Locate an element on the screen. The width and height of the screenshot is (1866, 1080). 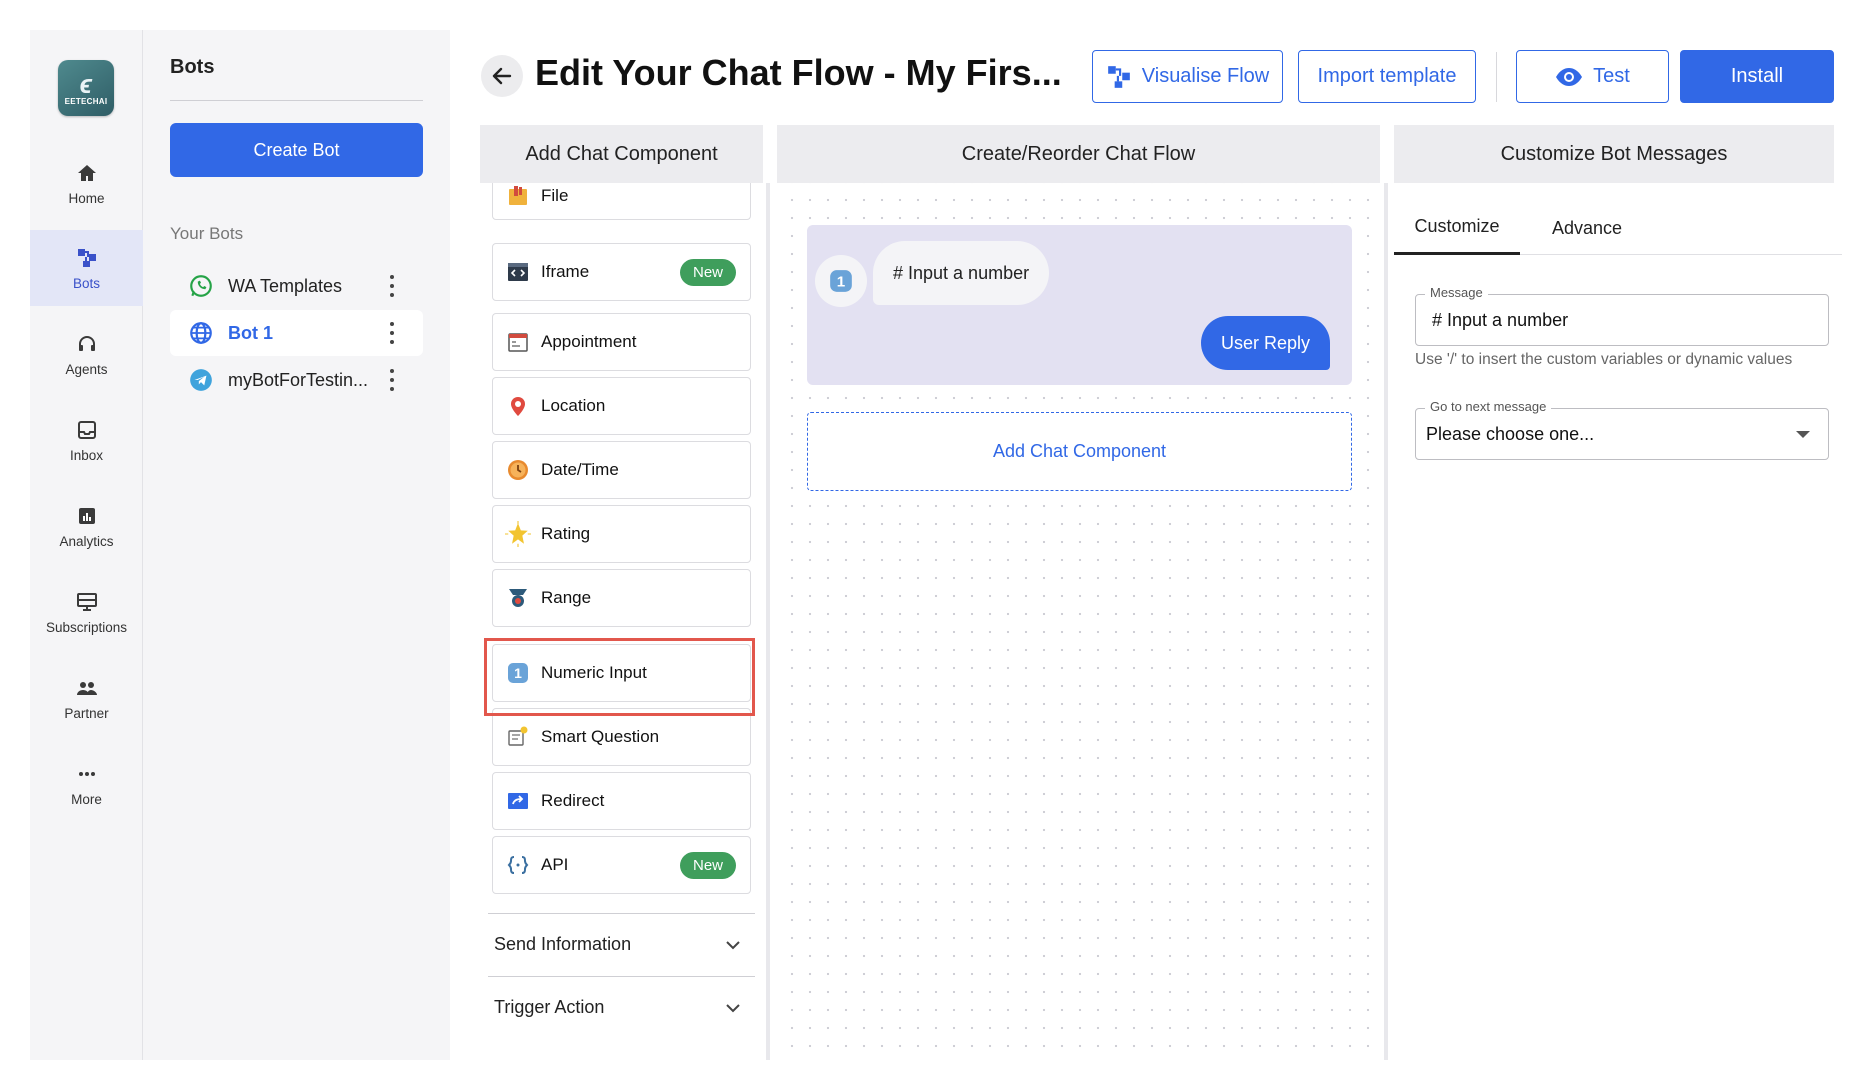
customize-panel-title: Customize Bot Messages is located at coordinates (1614, 154).